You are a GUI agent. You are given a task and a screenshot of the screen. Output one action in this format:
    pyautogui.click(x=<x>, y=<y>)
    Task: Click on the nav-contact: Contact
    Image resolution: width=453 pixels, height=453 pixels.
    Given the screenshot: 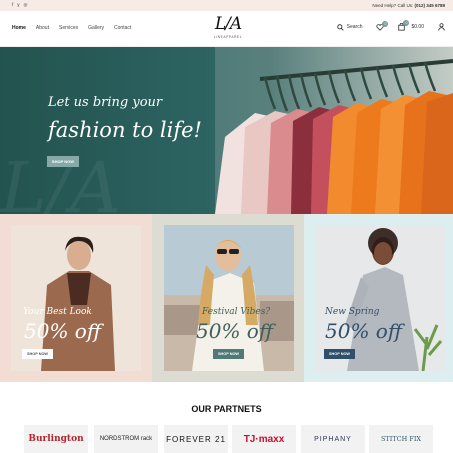 What is the action you would take?
    pyautogui.click(x=122, y=28)
    